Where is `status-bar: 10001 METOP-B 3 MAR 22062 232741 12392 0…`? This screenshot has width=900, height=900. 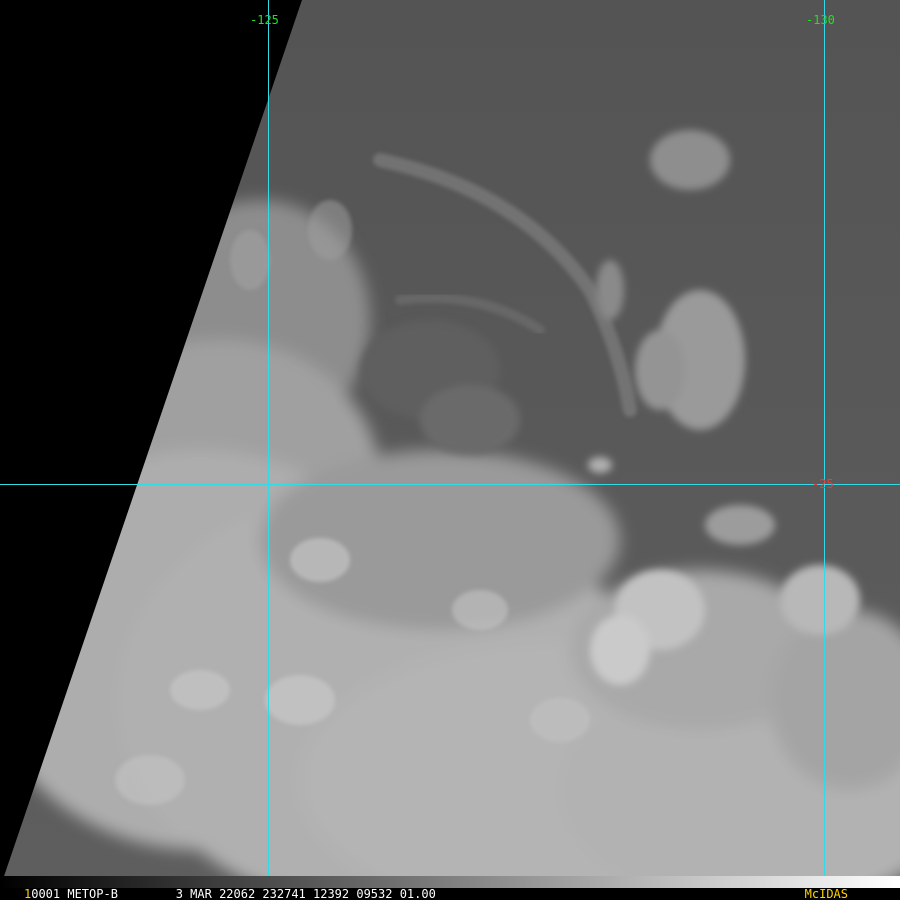
status-bar: 10001 METOP-B 3 MAR 22062 232741 12392 0… is located at coordinates (450, 894).